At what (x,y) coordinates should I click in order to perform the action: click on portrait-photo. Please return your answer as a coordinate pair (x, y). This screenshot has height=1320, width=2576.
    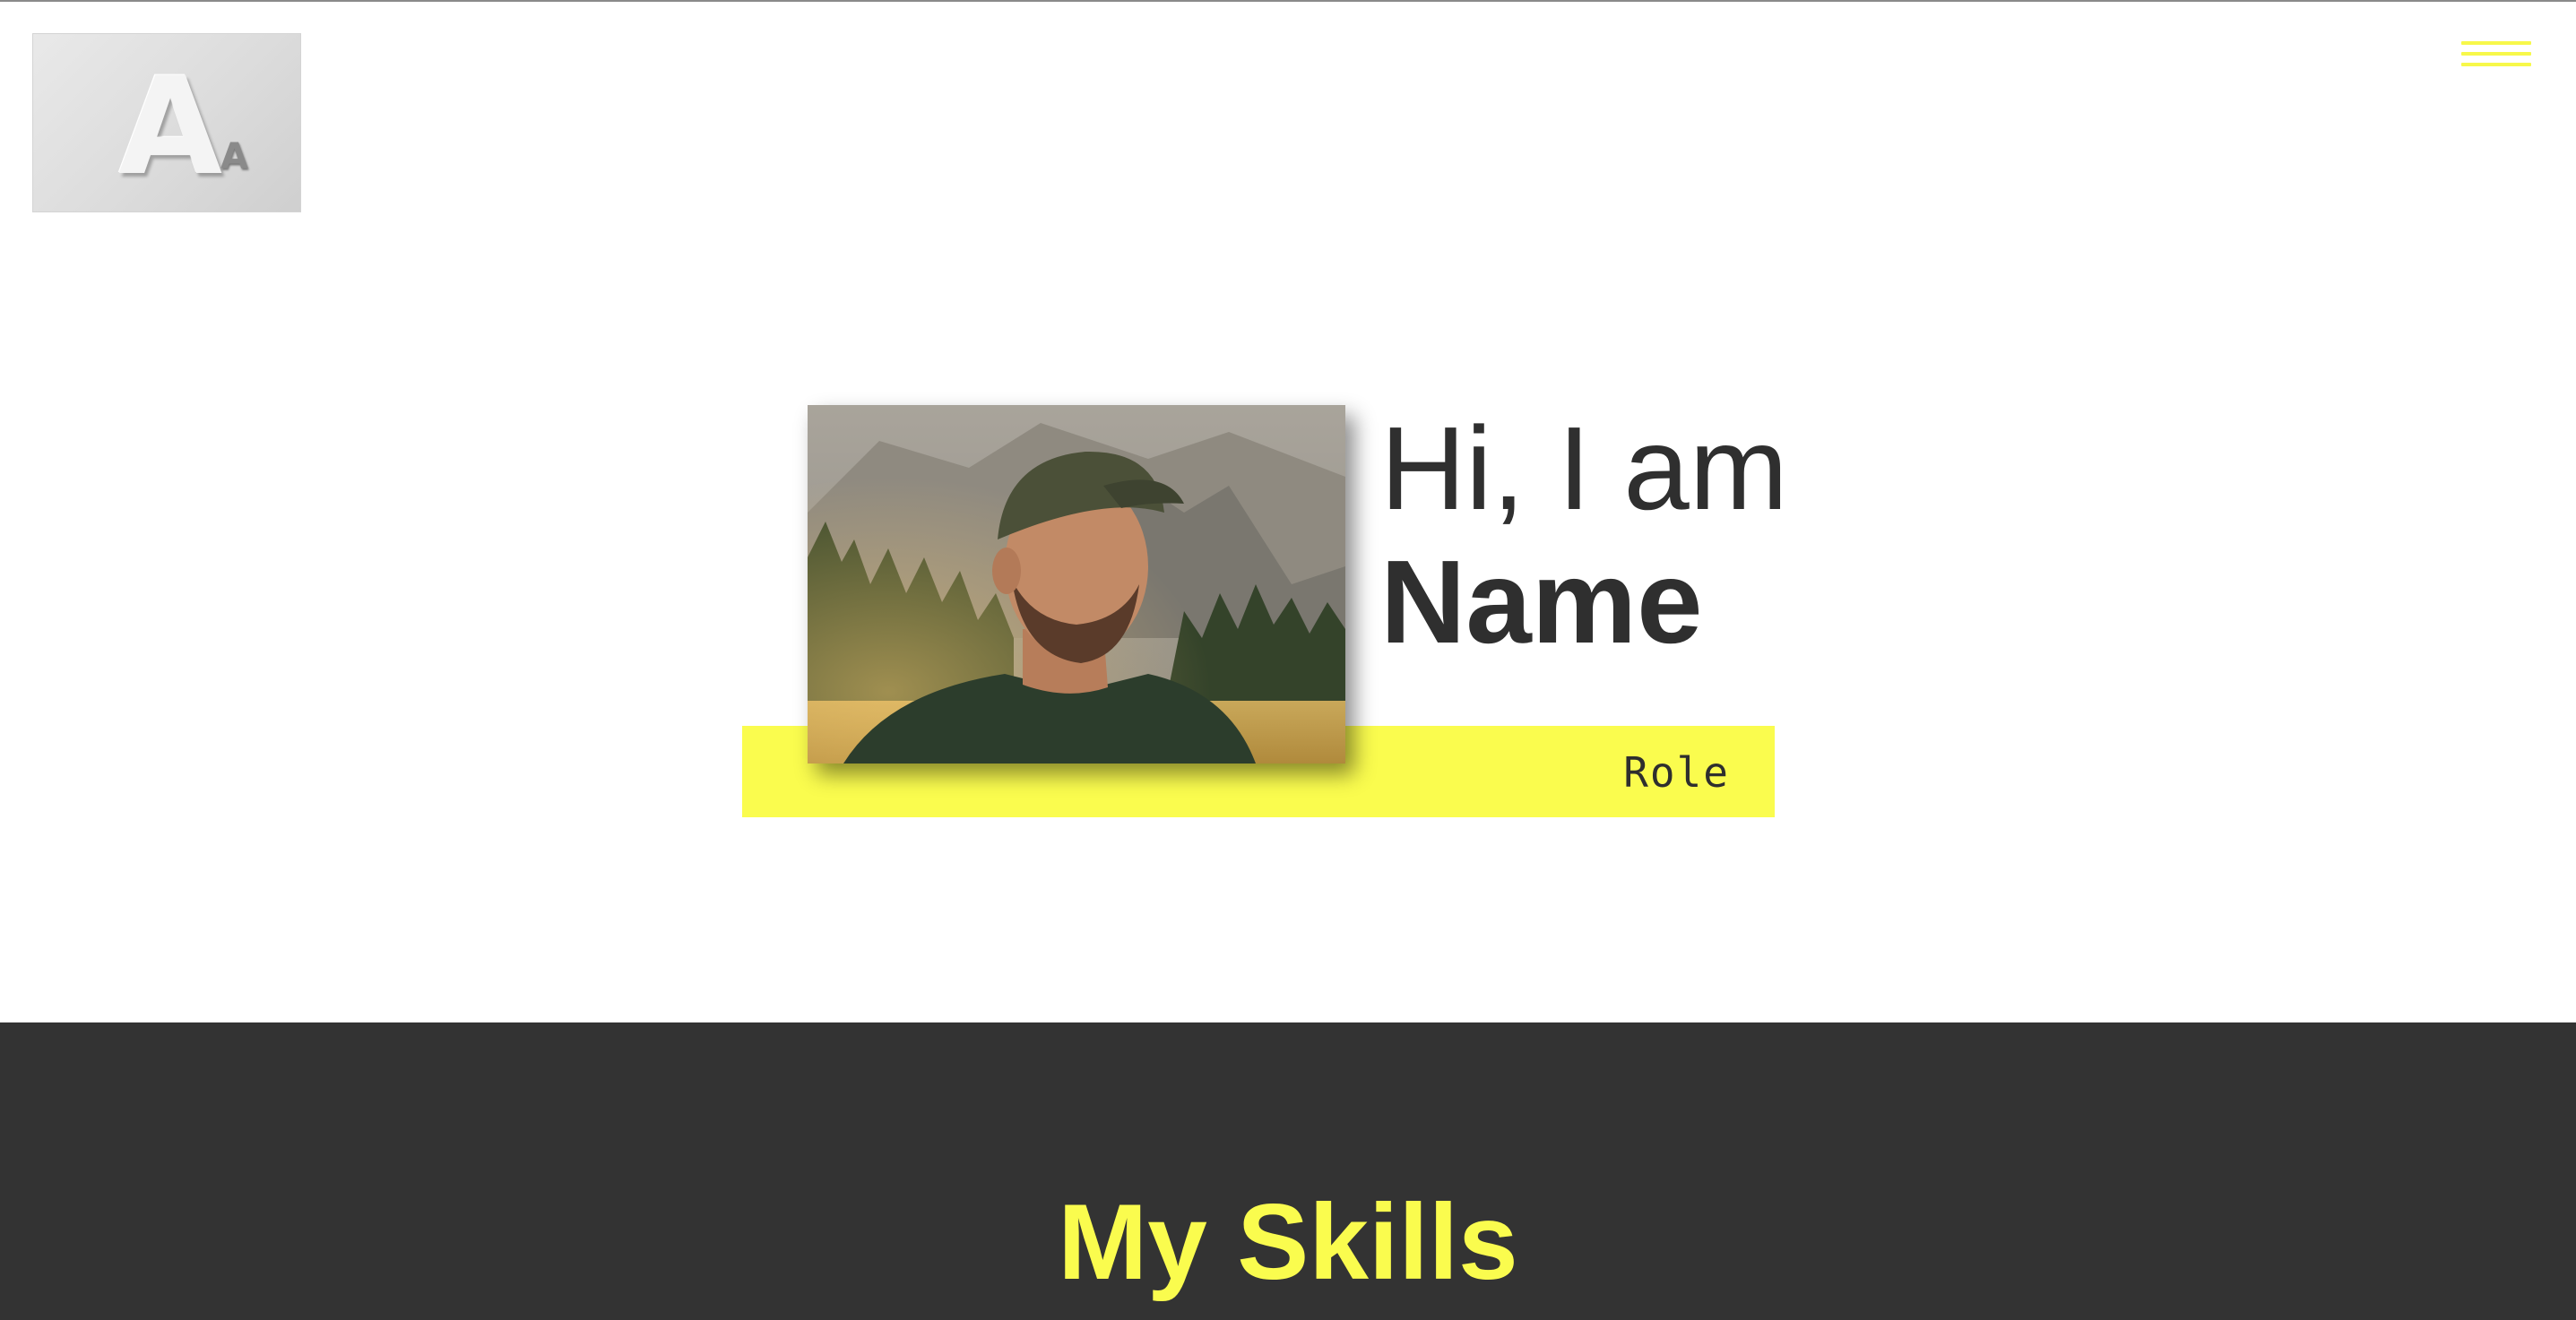
    Looking at the image, I should click on (1076, 585).